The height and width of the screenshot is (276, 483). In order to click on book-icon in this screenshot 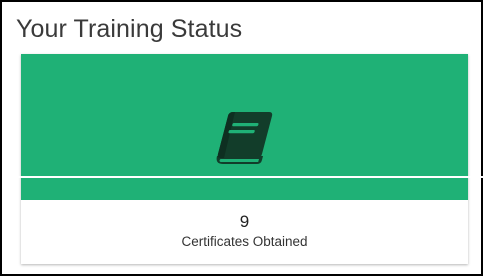, I will do `click(243, 138)`.